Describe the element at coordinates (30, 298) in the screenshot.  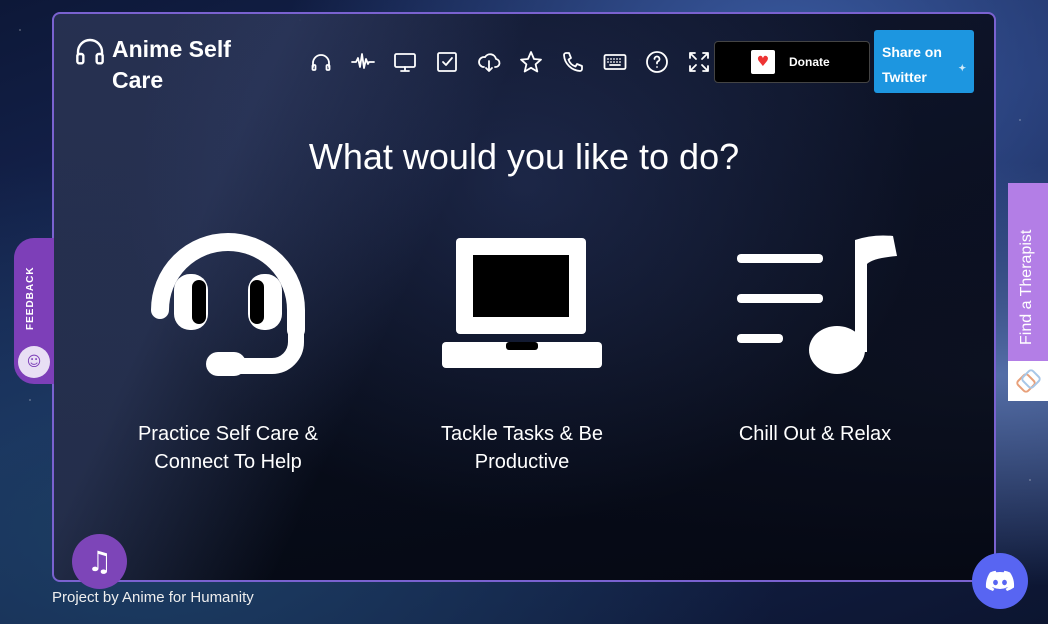
I see `feedback-label: FEEDBACK` at that location.